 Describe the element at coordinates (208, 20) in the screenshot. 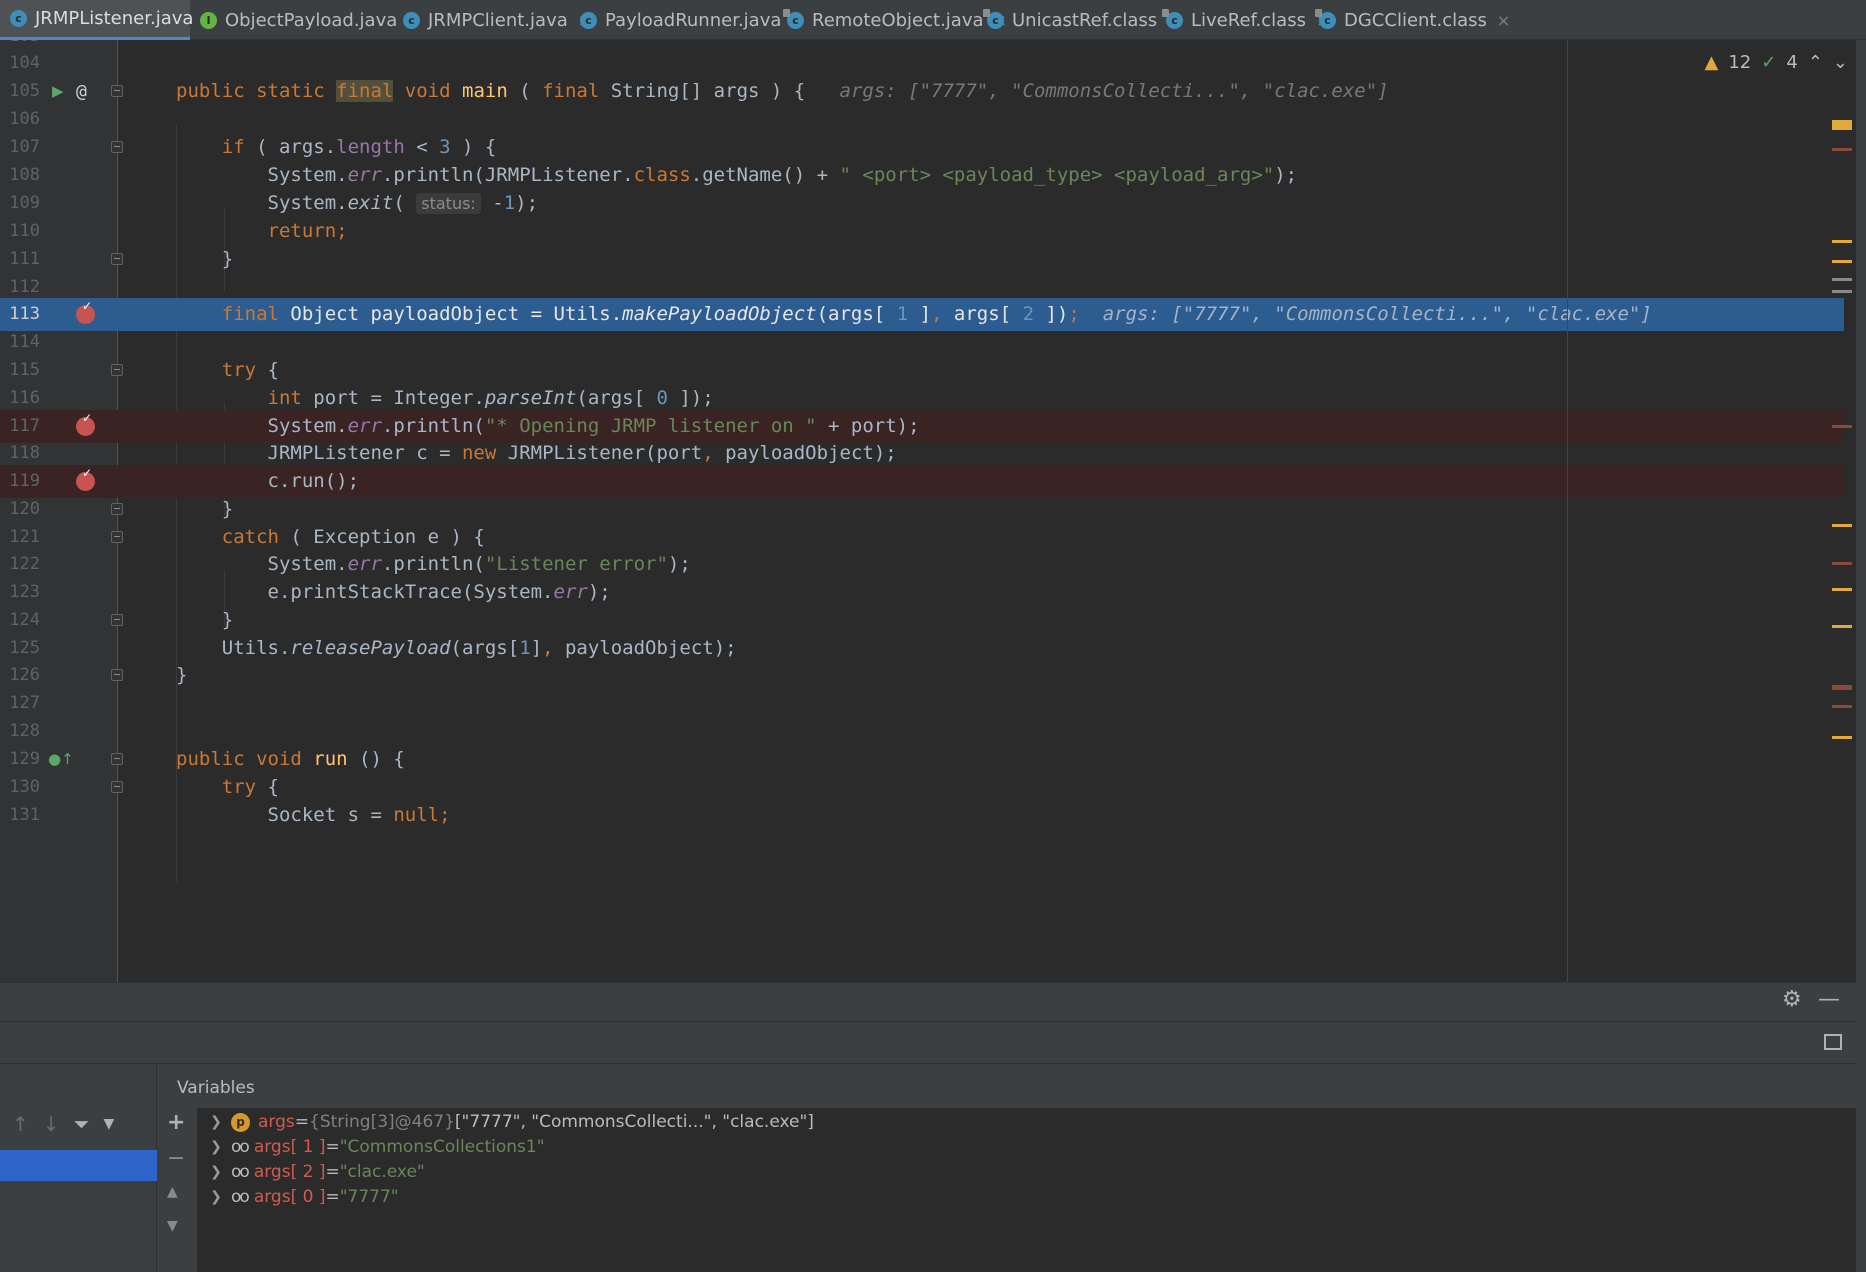

I see `interface-icon: I` at that location.